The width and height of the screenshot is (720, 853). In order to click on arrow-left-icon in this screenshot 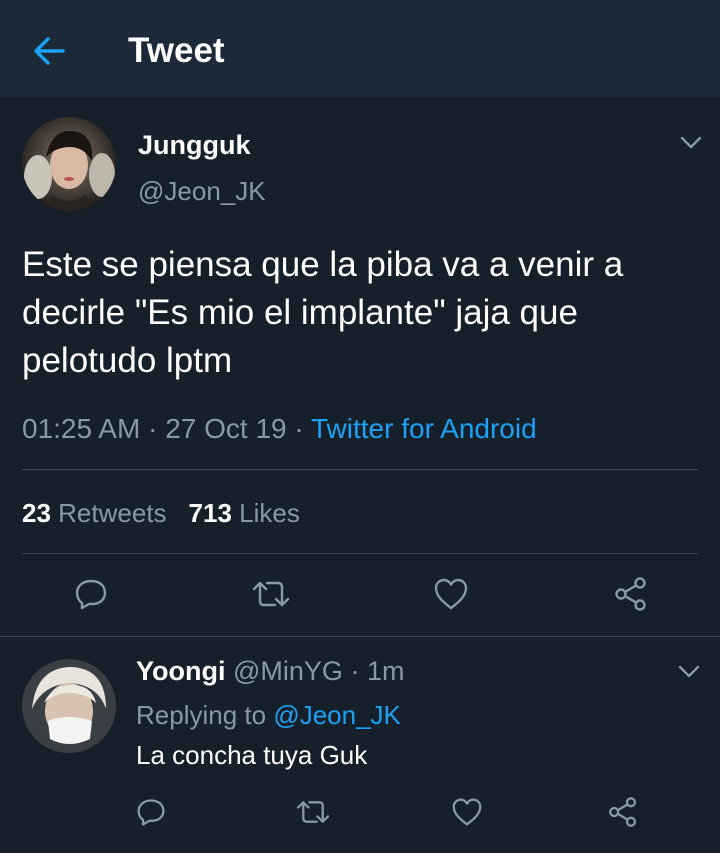, I will do `click(49, 51)`.